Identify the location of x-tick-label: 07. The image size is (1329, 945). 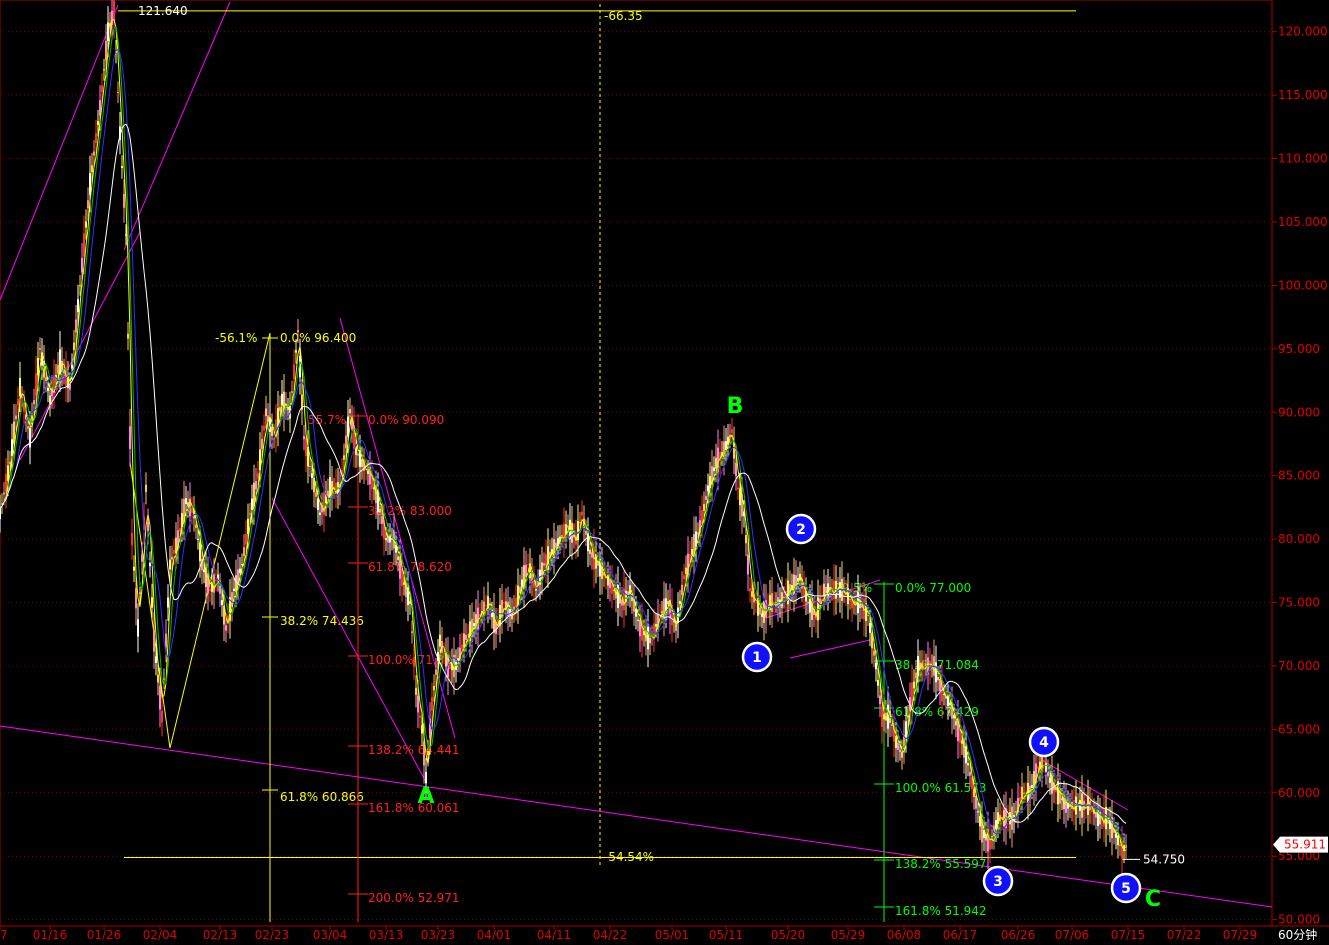
(4, 934).